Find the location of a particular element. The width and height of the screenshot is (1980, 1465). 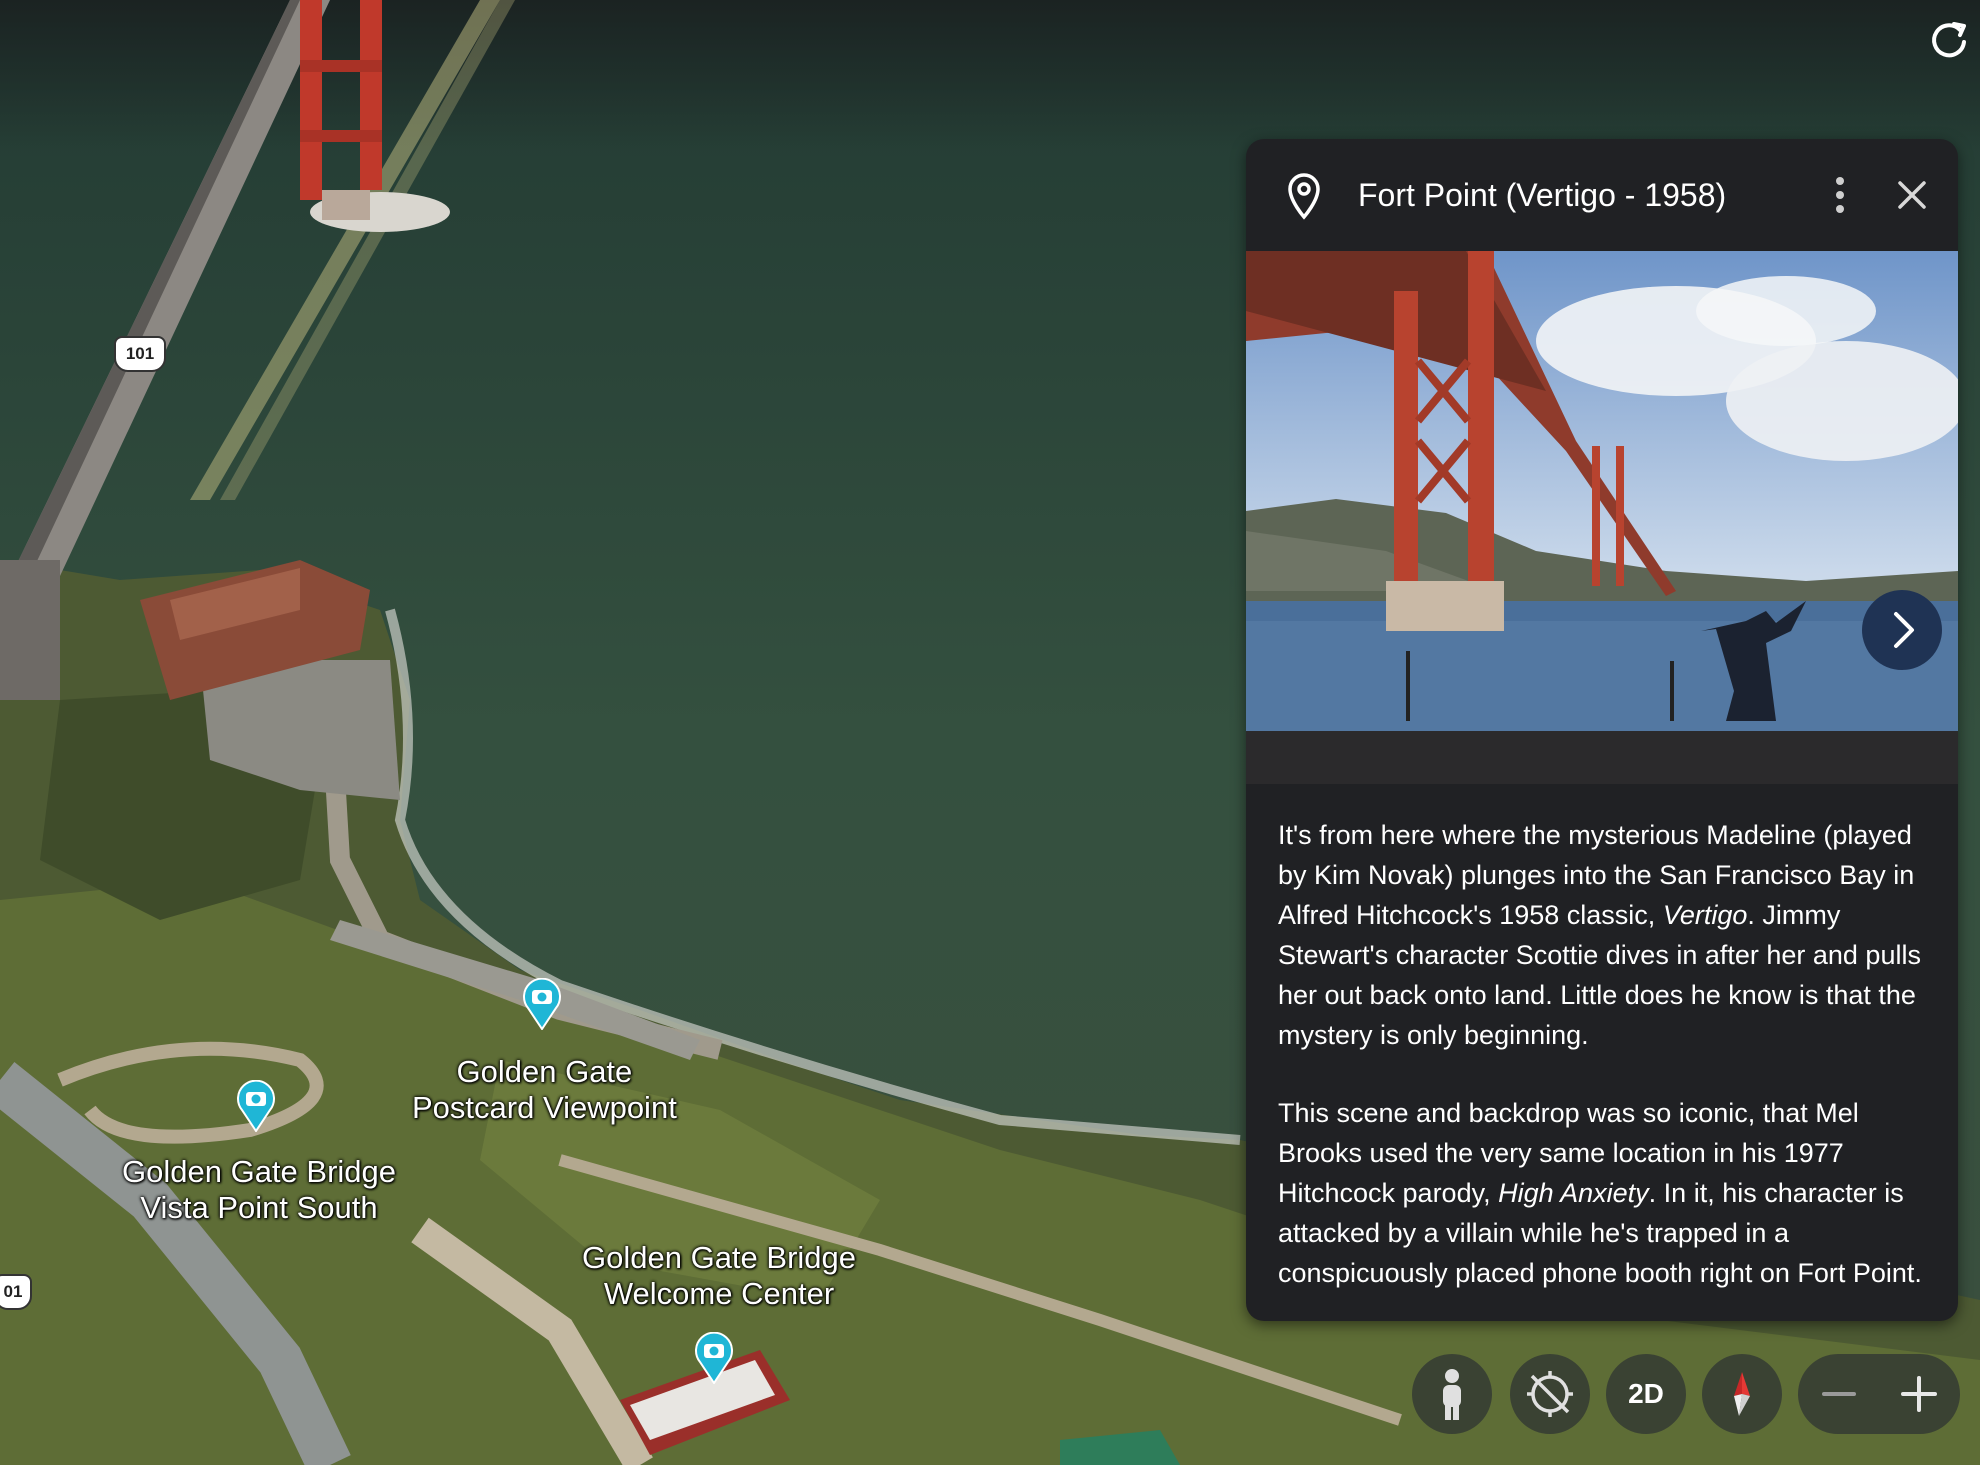

minus-icon is located at coordinates (1839, 1394).